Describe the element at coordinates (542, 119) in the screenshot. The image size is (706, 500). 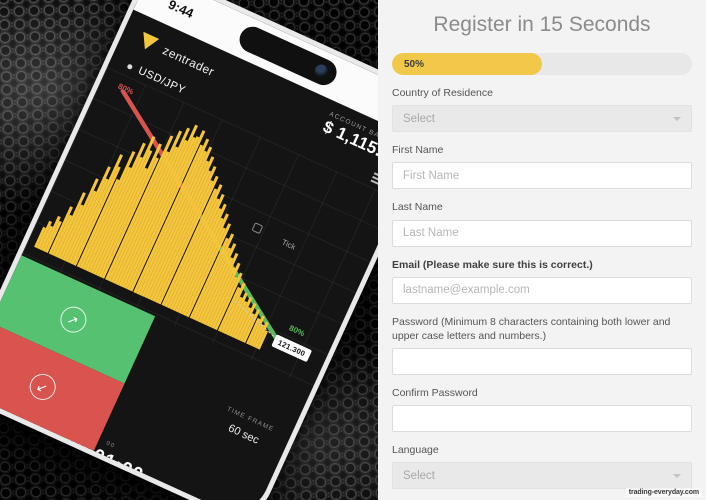
I see `select-0: Select` at that location.